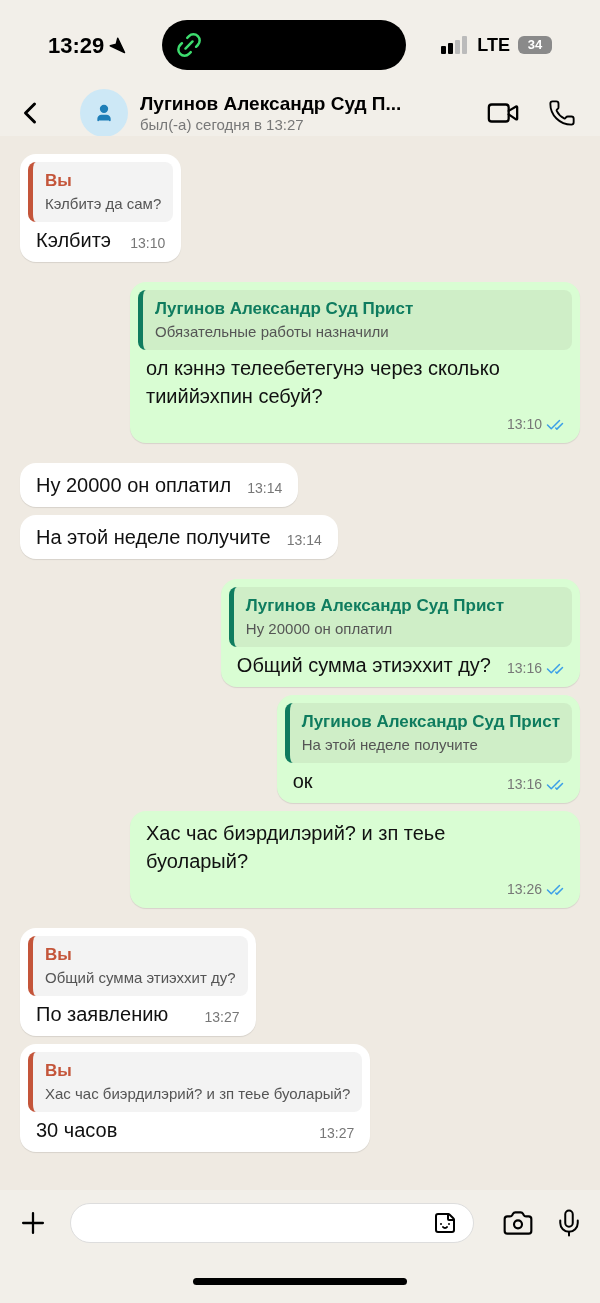 Image resolution: width=600 pixels, height=1303 pixels. I want to click on quoted-message: Лугинов Александр Суд Прист Обязательные работы назначили, so click(355, 320).